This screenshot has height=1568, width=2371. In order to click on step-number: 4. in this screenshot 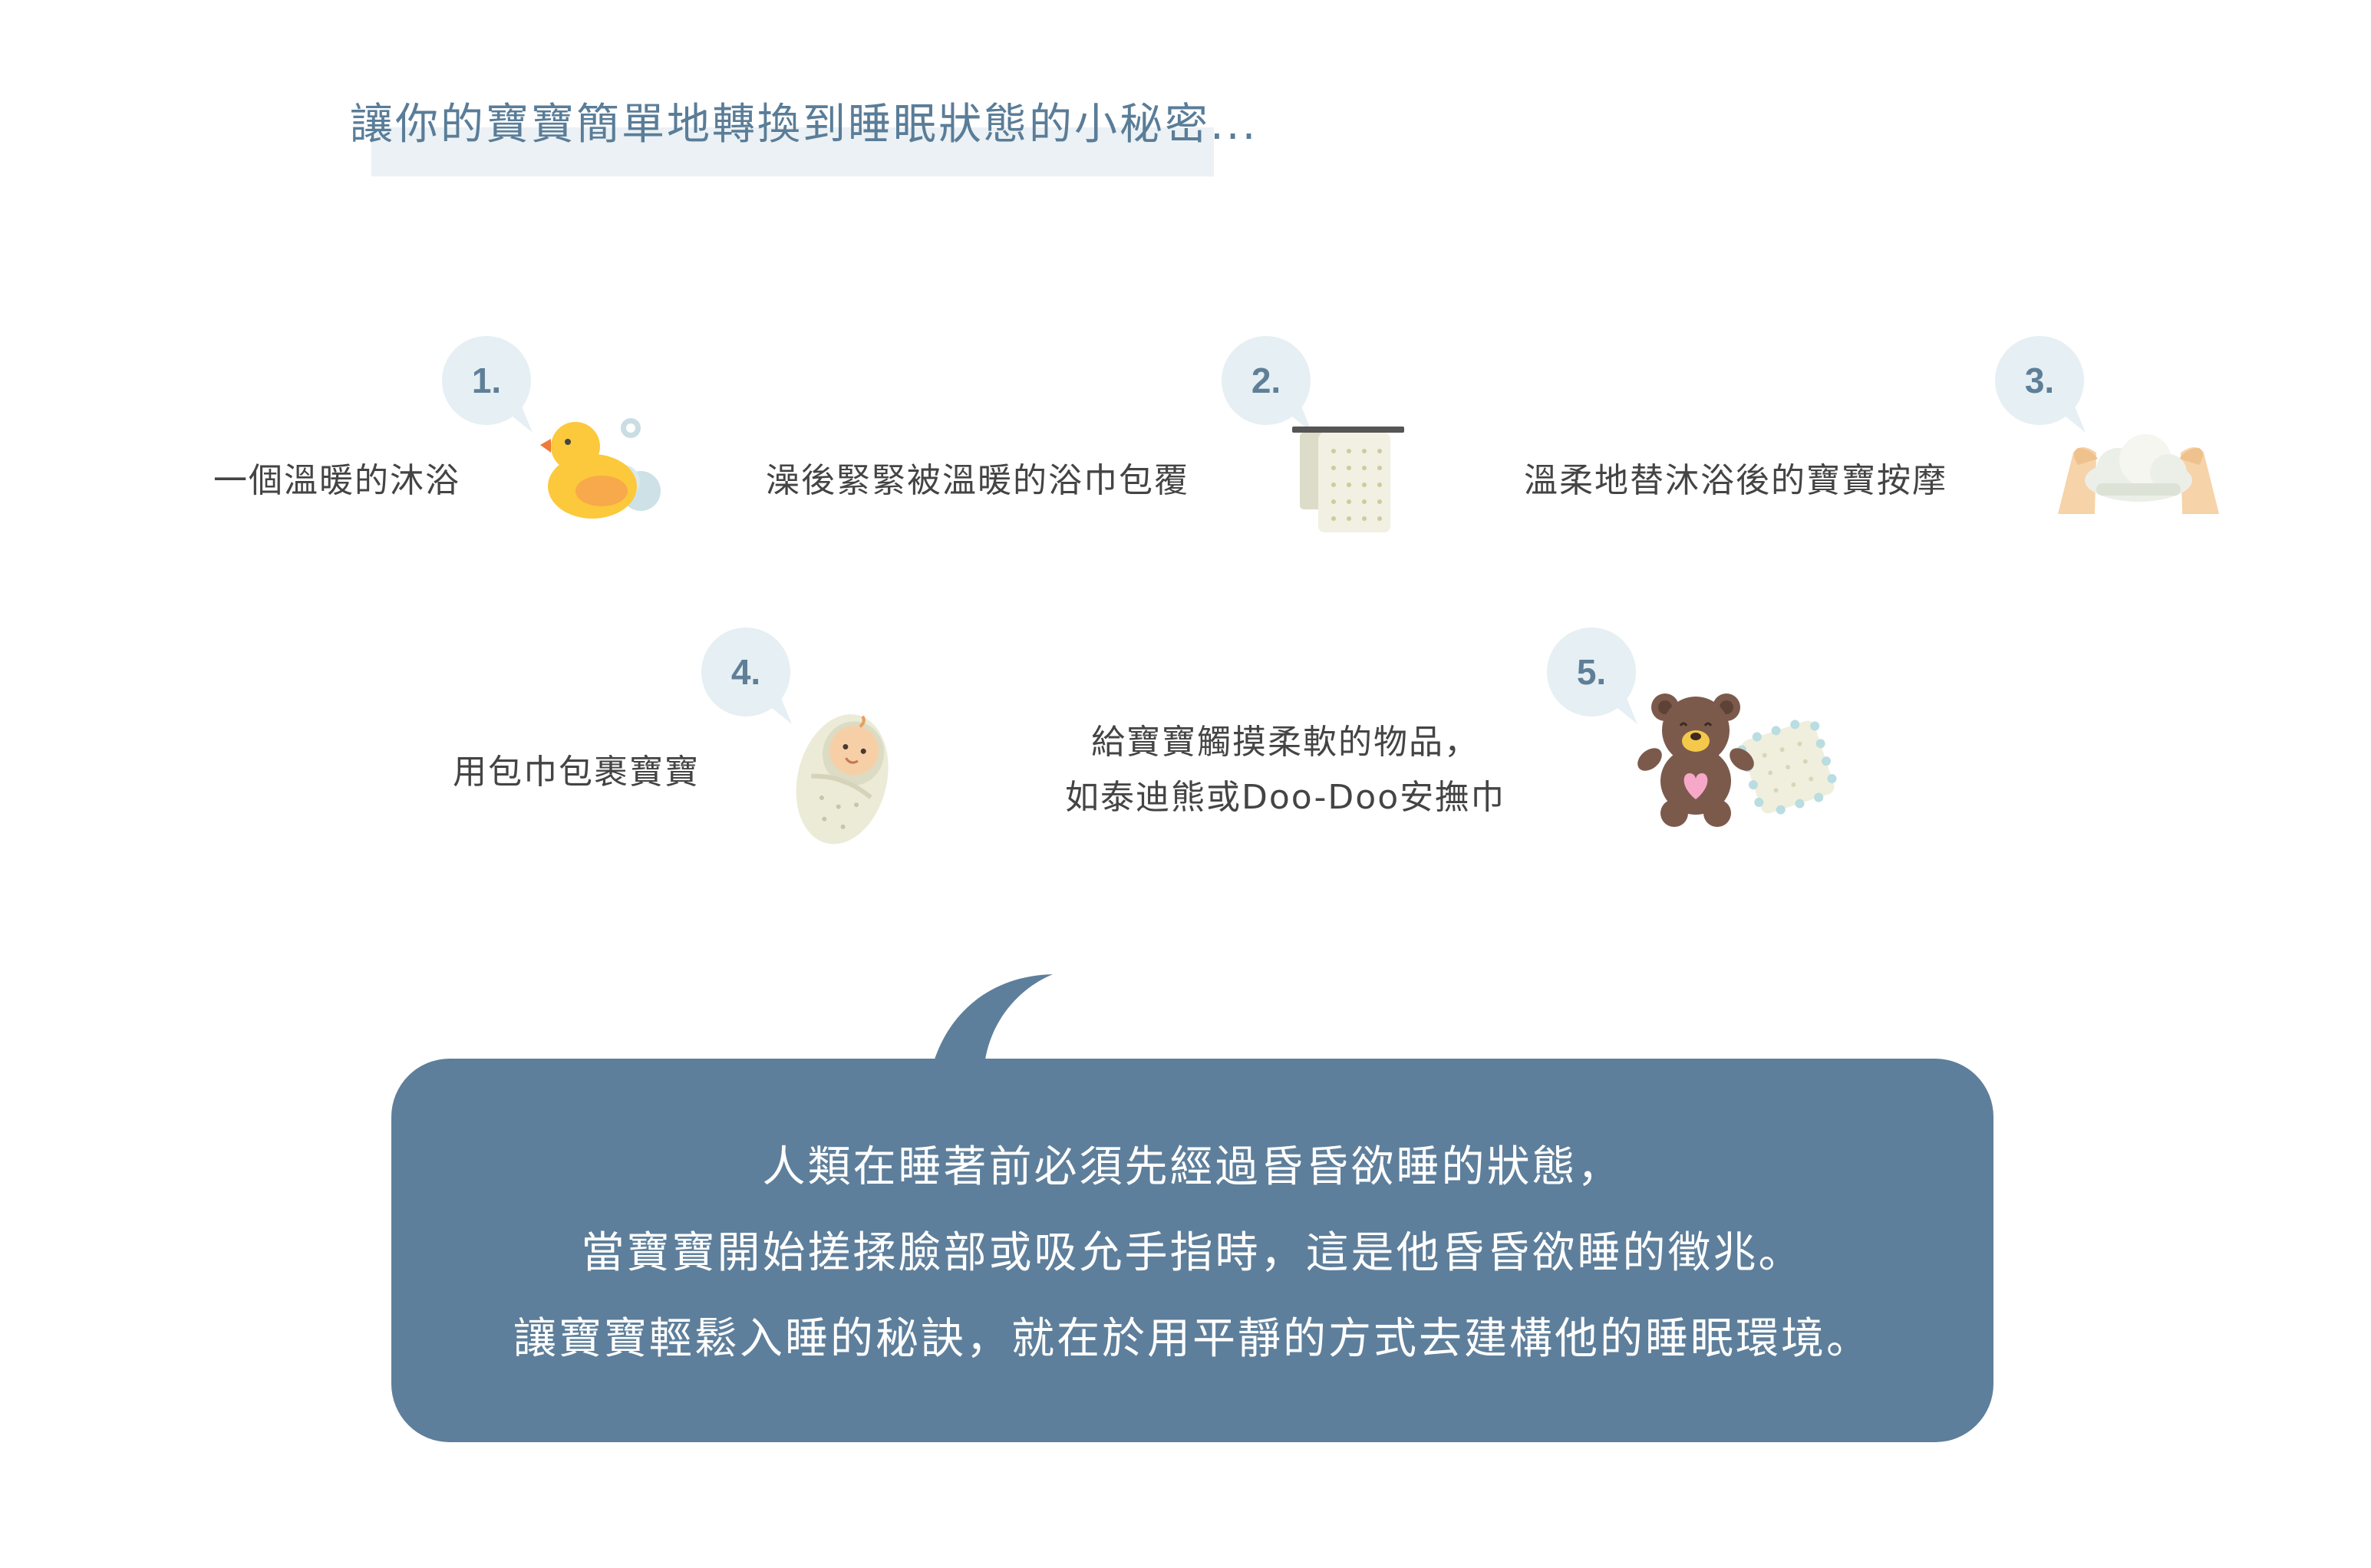, I will do `click(745, 672)`.